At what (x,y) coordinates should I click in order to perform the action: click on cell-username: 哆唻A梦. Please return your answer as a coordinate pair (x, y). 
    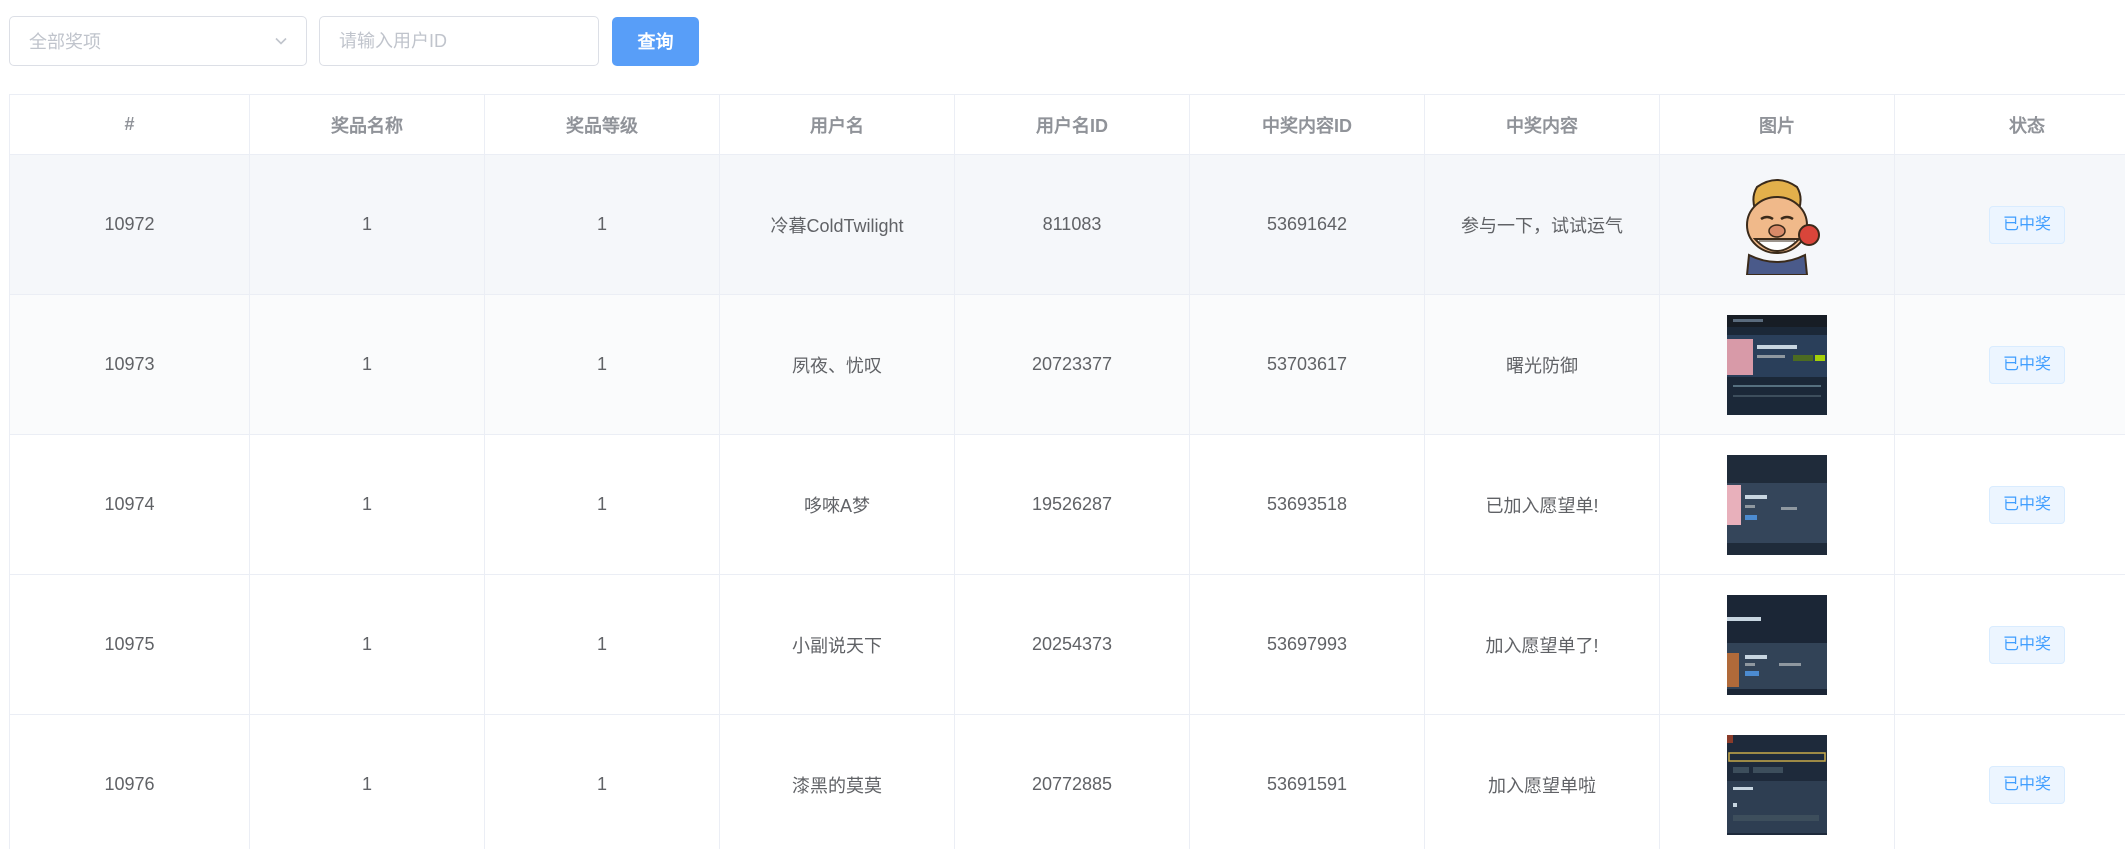
    Looking at the image, I should click on (837, 504).